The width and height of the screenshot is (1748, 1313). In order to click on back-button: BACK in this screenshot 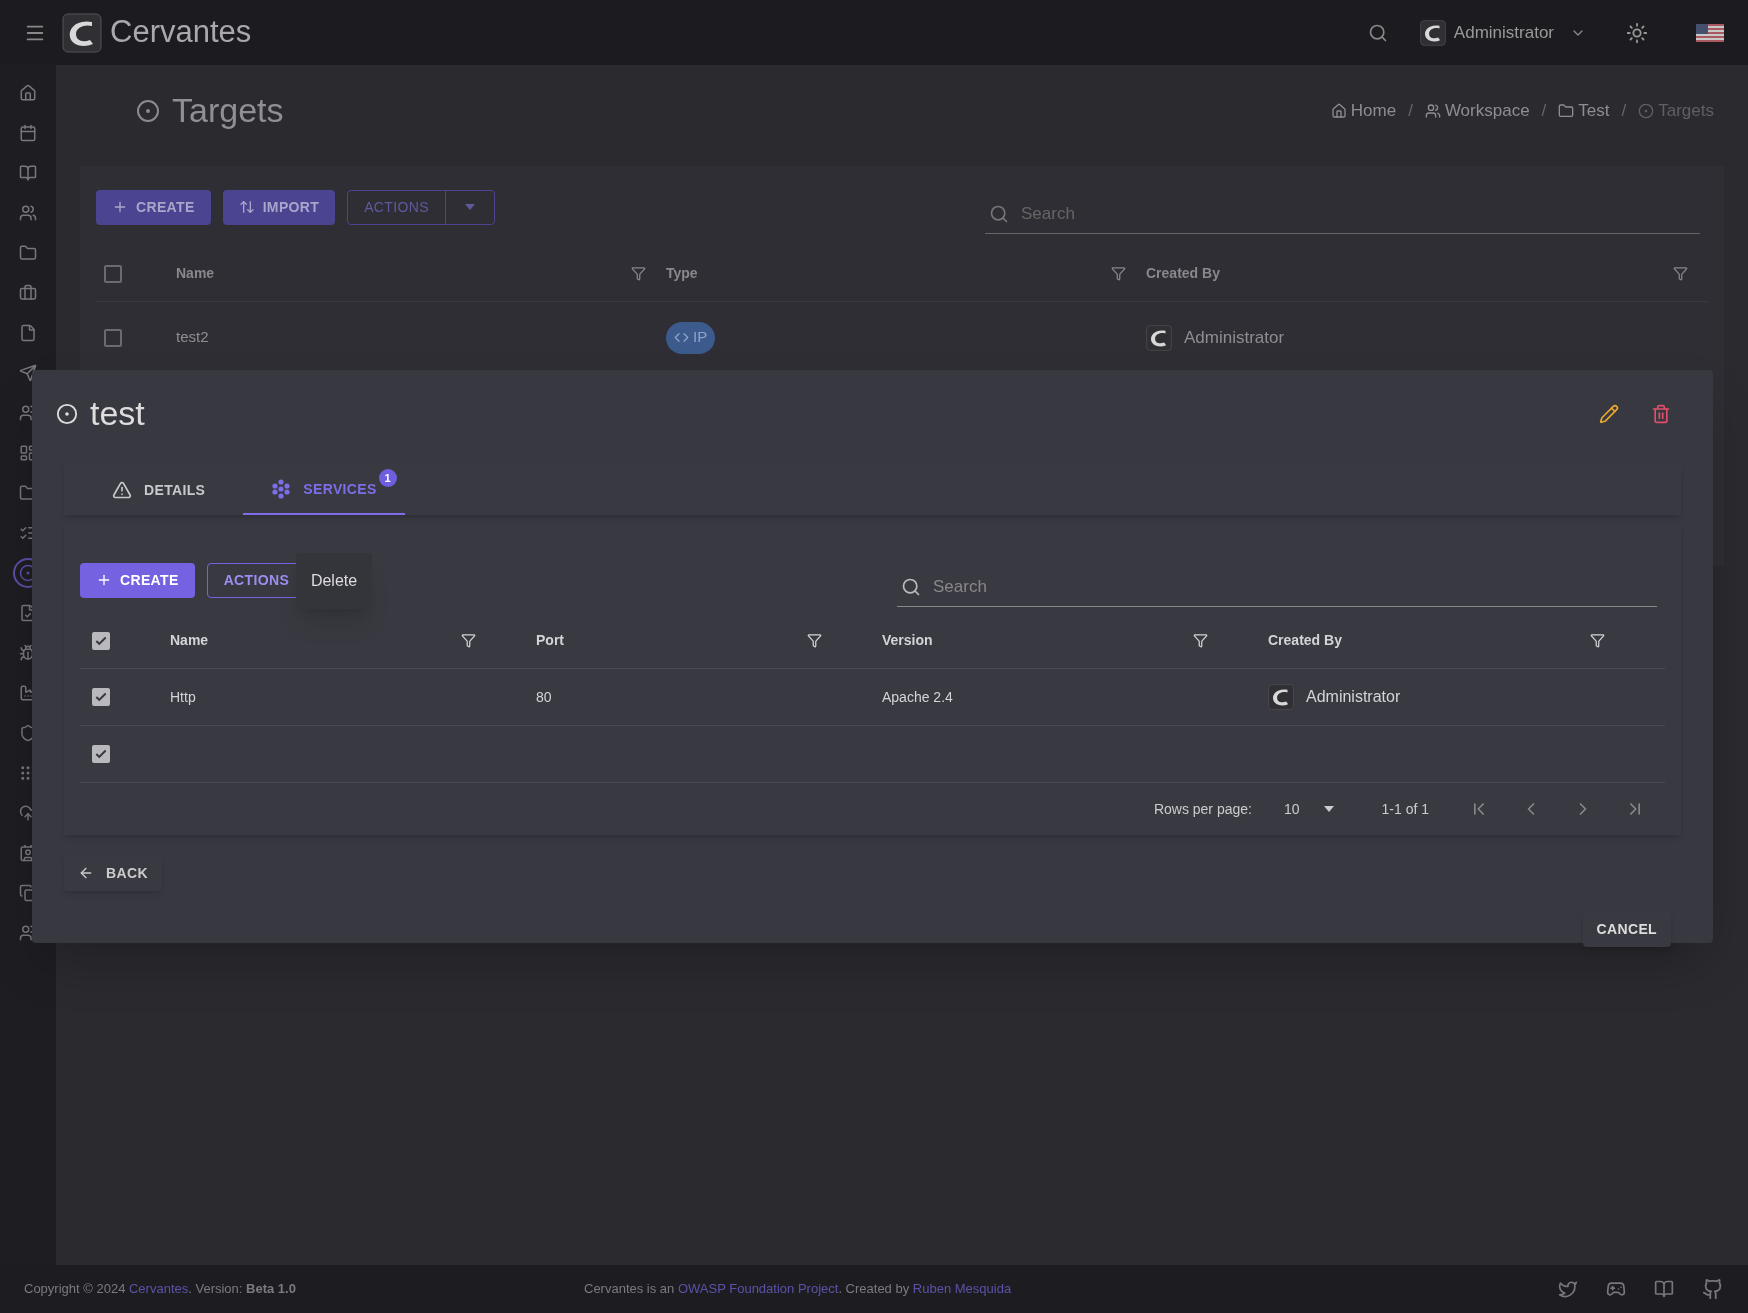, I will do `click(113, 873)`.